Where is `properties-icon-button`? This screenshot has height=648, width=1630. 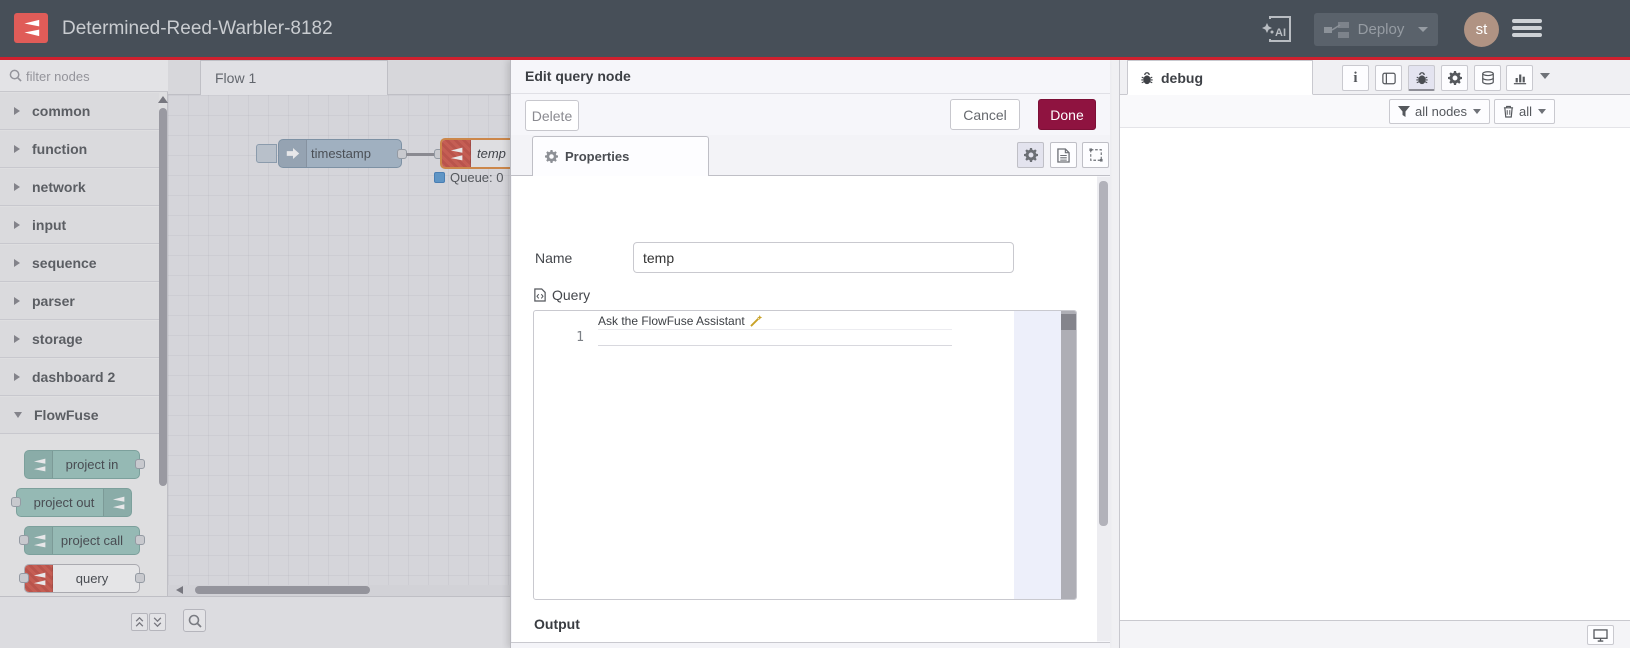 properties-icon-button is located at coordinates (1030, 155).